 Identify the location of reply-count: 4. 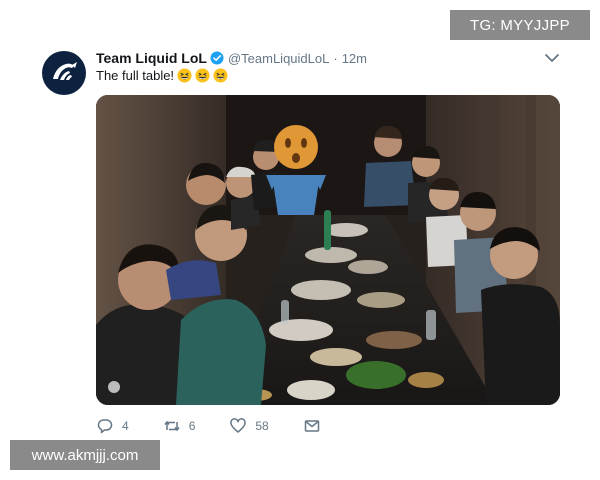
(125, 426).